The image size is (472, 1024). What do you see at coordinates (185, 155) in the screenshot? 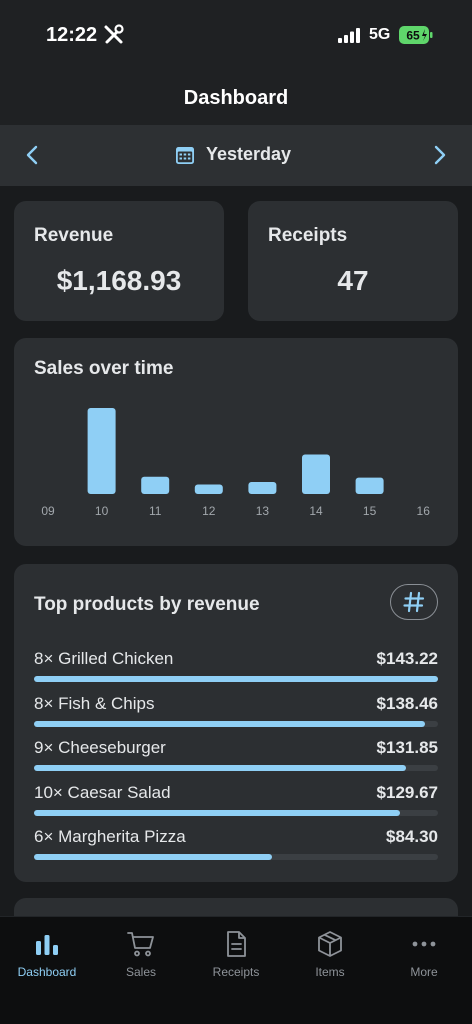
I see `calendar-icon` at bounding box center [185, 155].